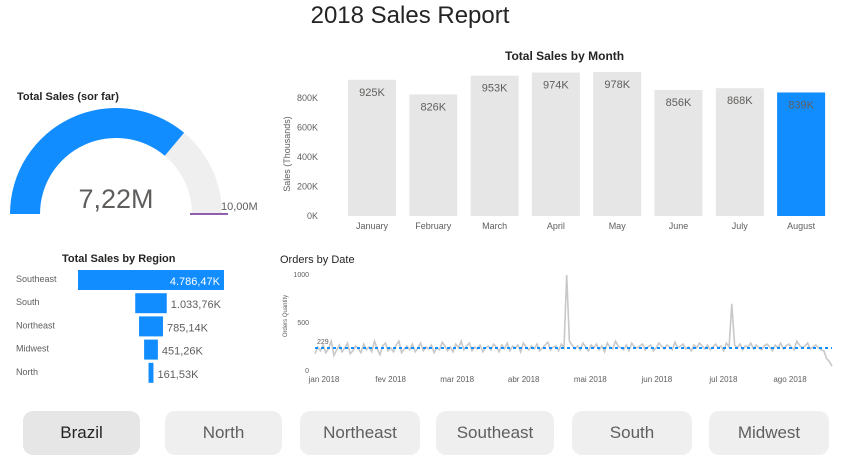 The width and height of the screenshot is (850, 463). I want to click on orders-x-tick-label: ago 2018, so click(790, 379).